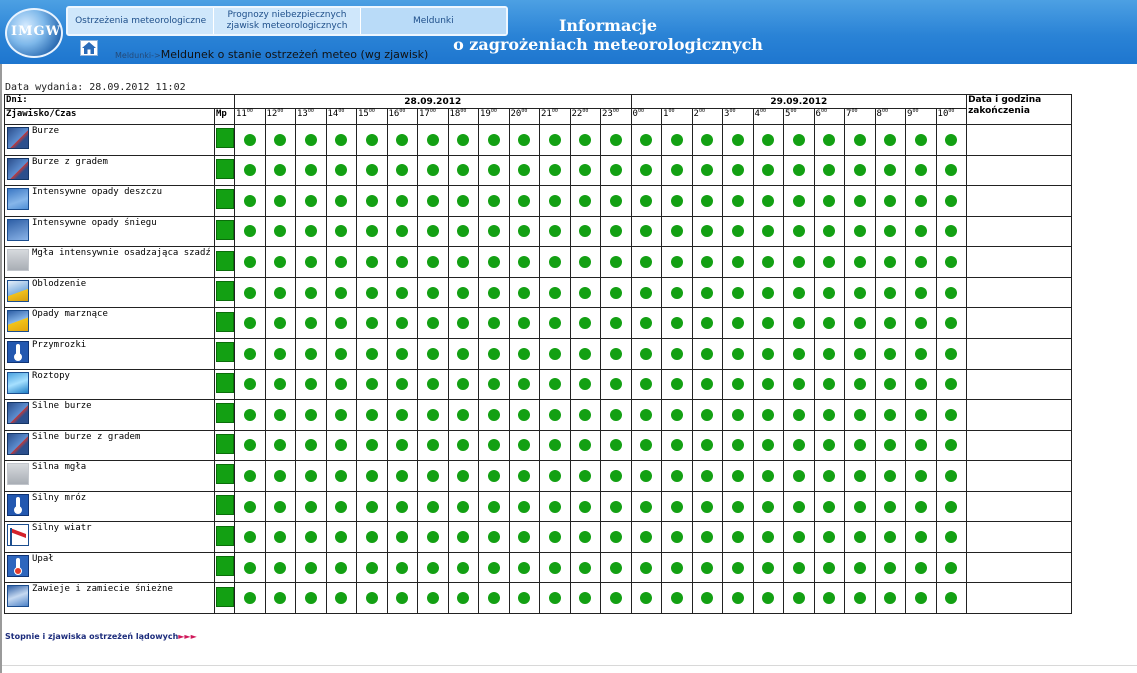 The width and height of the screenshot is (1137, 673). Describe the element at coordinates (224, 231) in the screenshot. I see `mp-cell` at that location.